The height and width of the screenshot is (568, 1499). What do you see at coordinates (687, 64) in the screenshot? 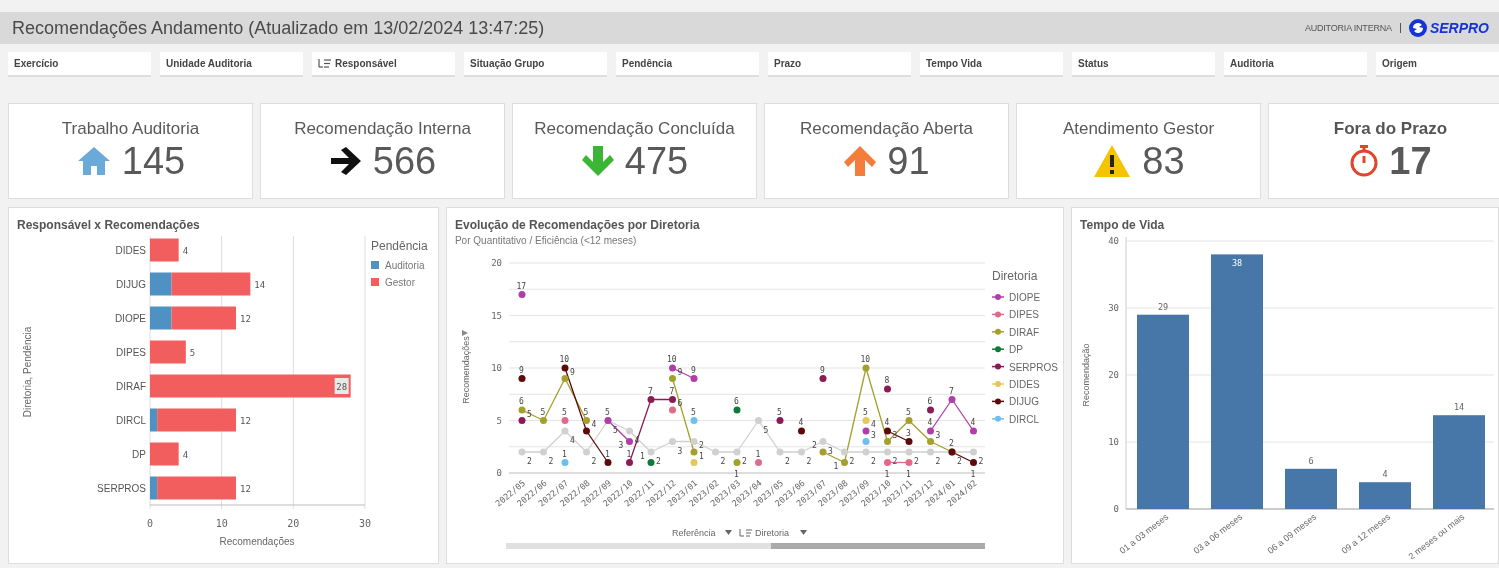
I see `filter-dropdown: Pendência` at bounding box center [687, 64].